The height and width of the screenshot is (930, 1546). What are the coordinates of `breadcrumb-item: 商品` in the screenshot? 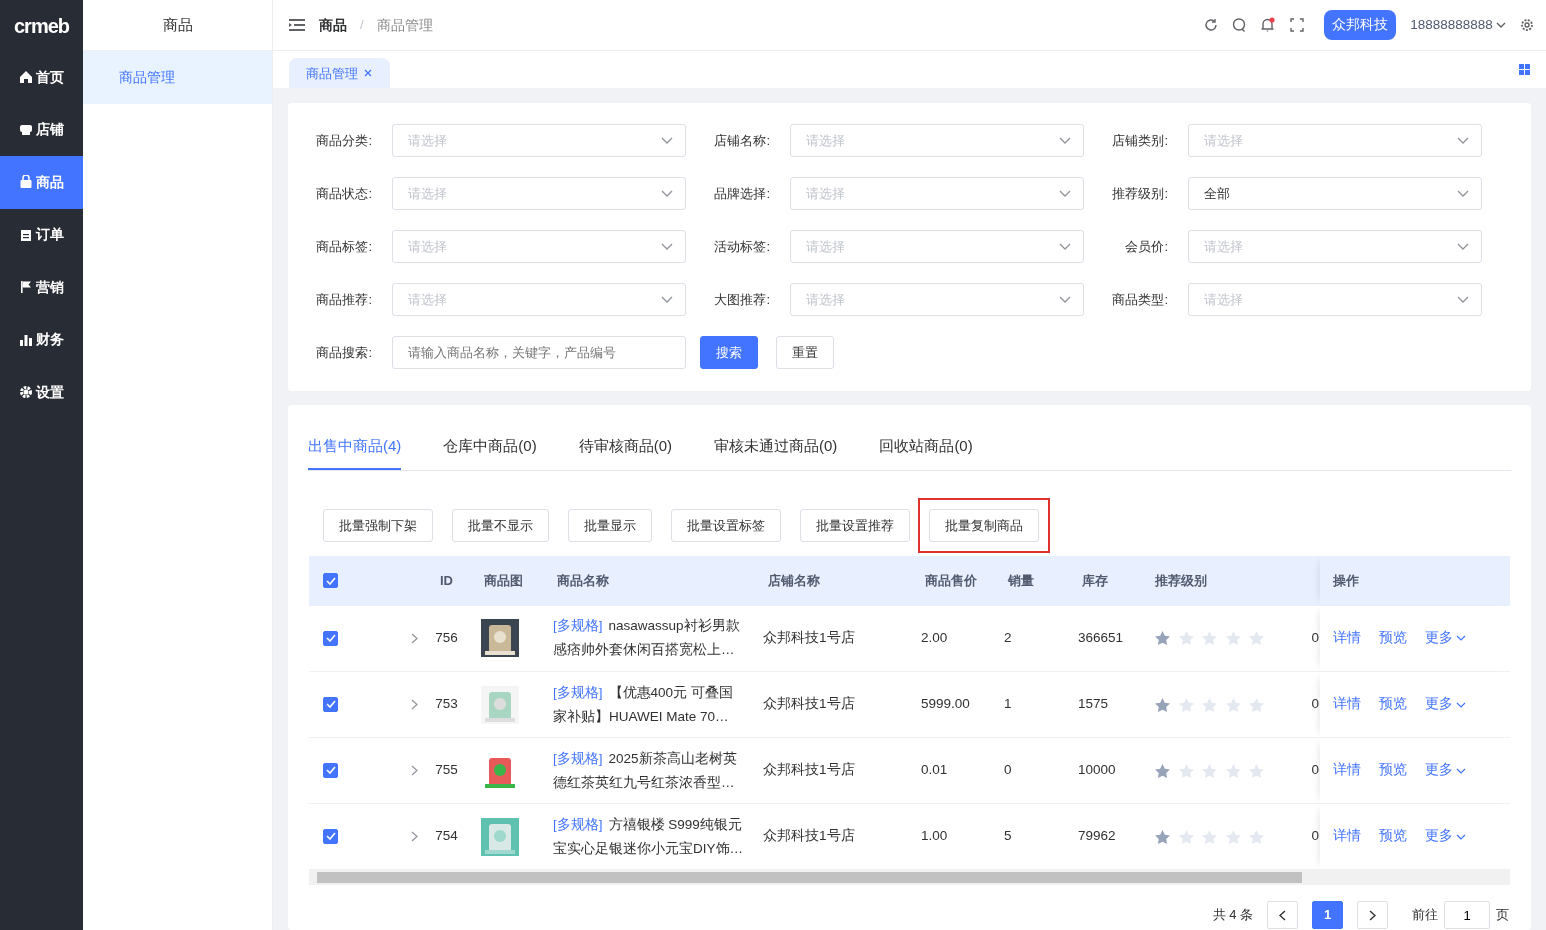 It's located at (333, 25).